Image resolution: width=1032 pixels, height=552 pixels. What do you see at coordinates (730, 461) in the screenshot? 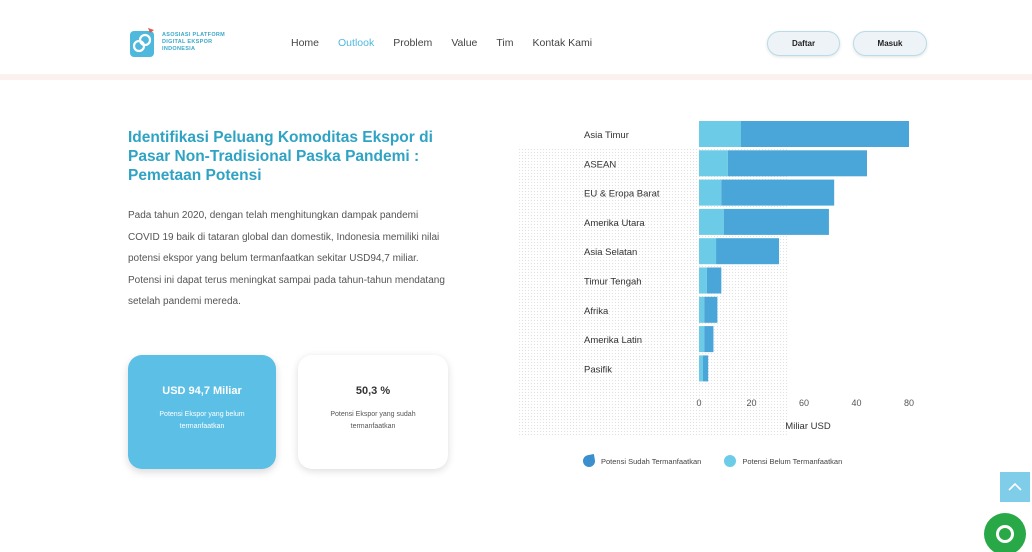
I see `legend-swatch-belum-icon` at bounding box center [730, 461].